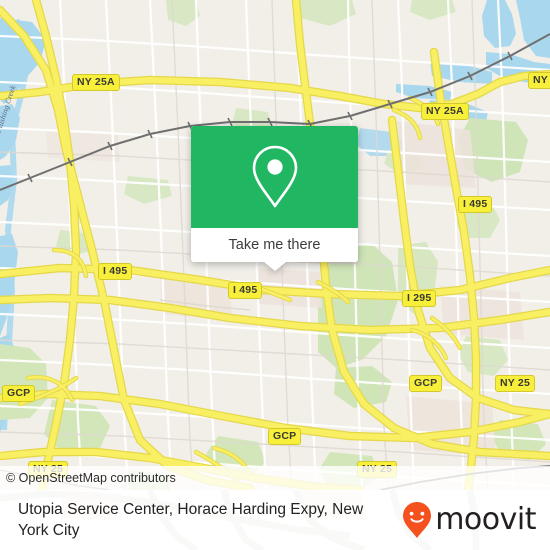 Image resolution: width=550 pixels, height=550 pixels. Describe the element at coordinates (445, 111) in the screenshot. I see `road-shield-ny-25a-east: NY 25A` at that location.